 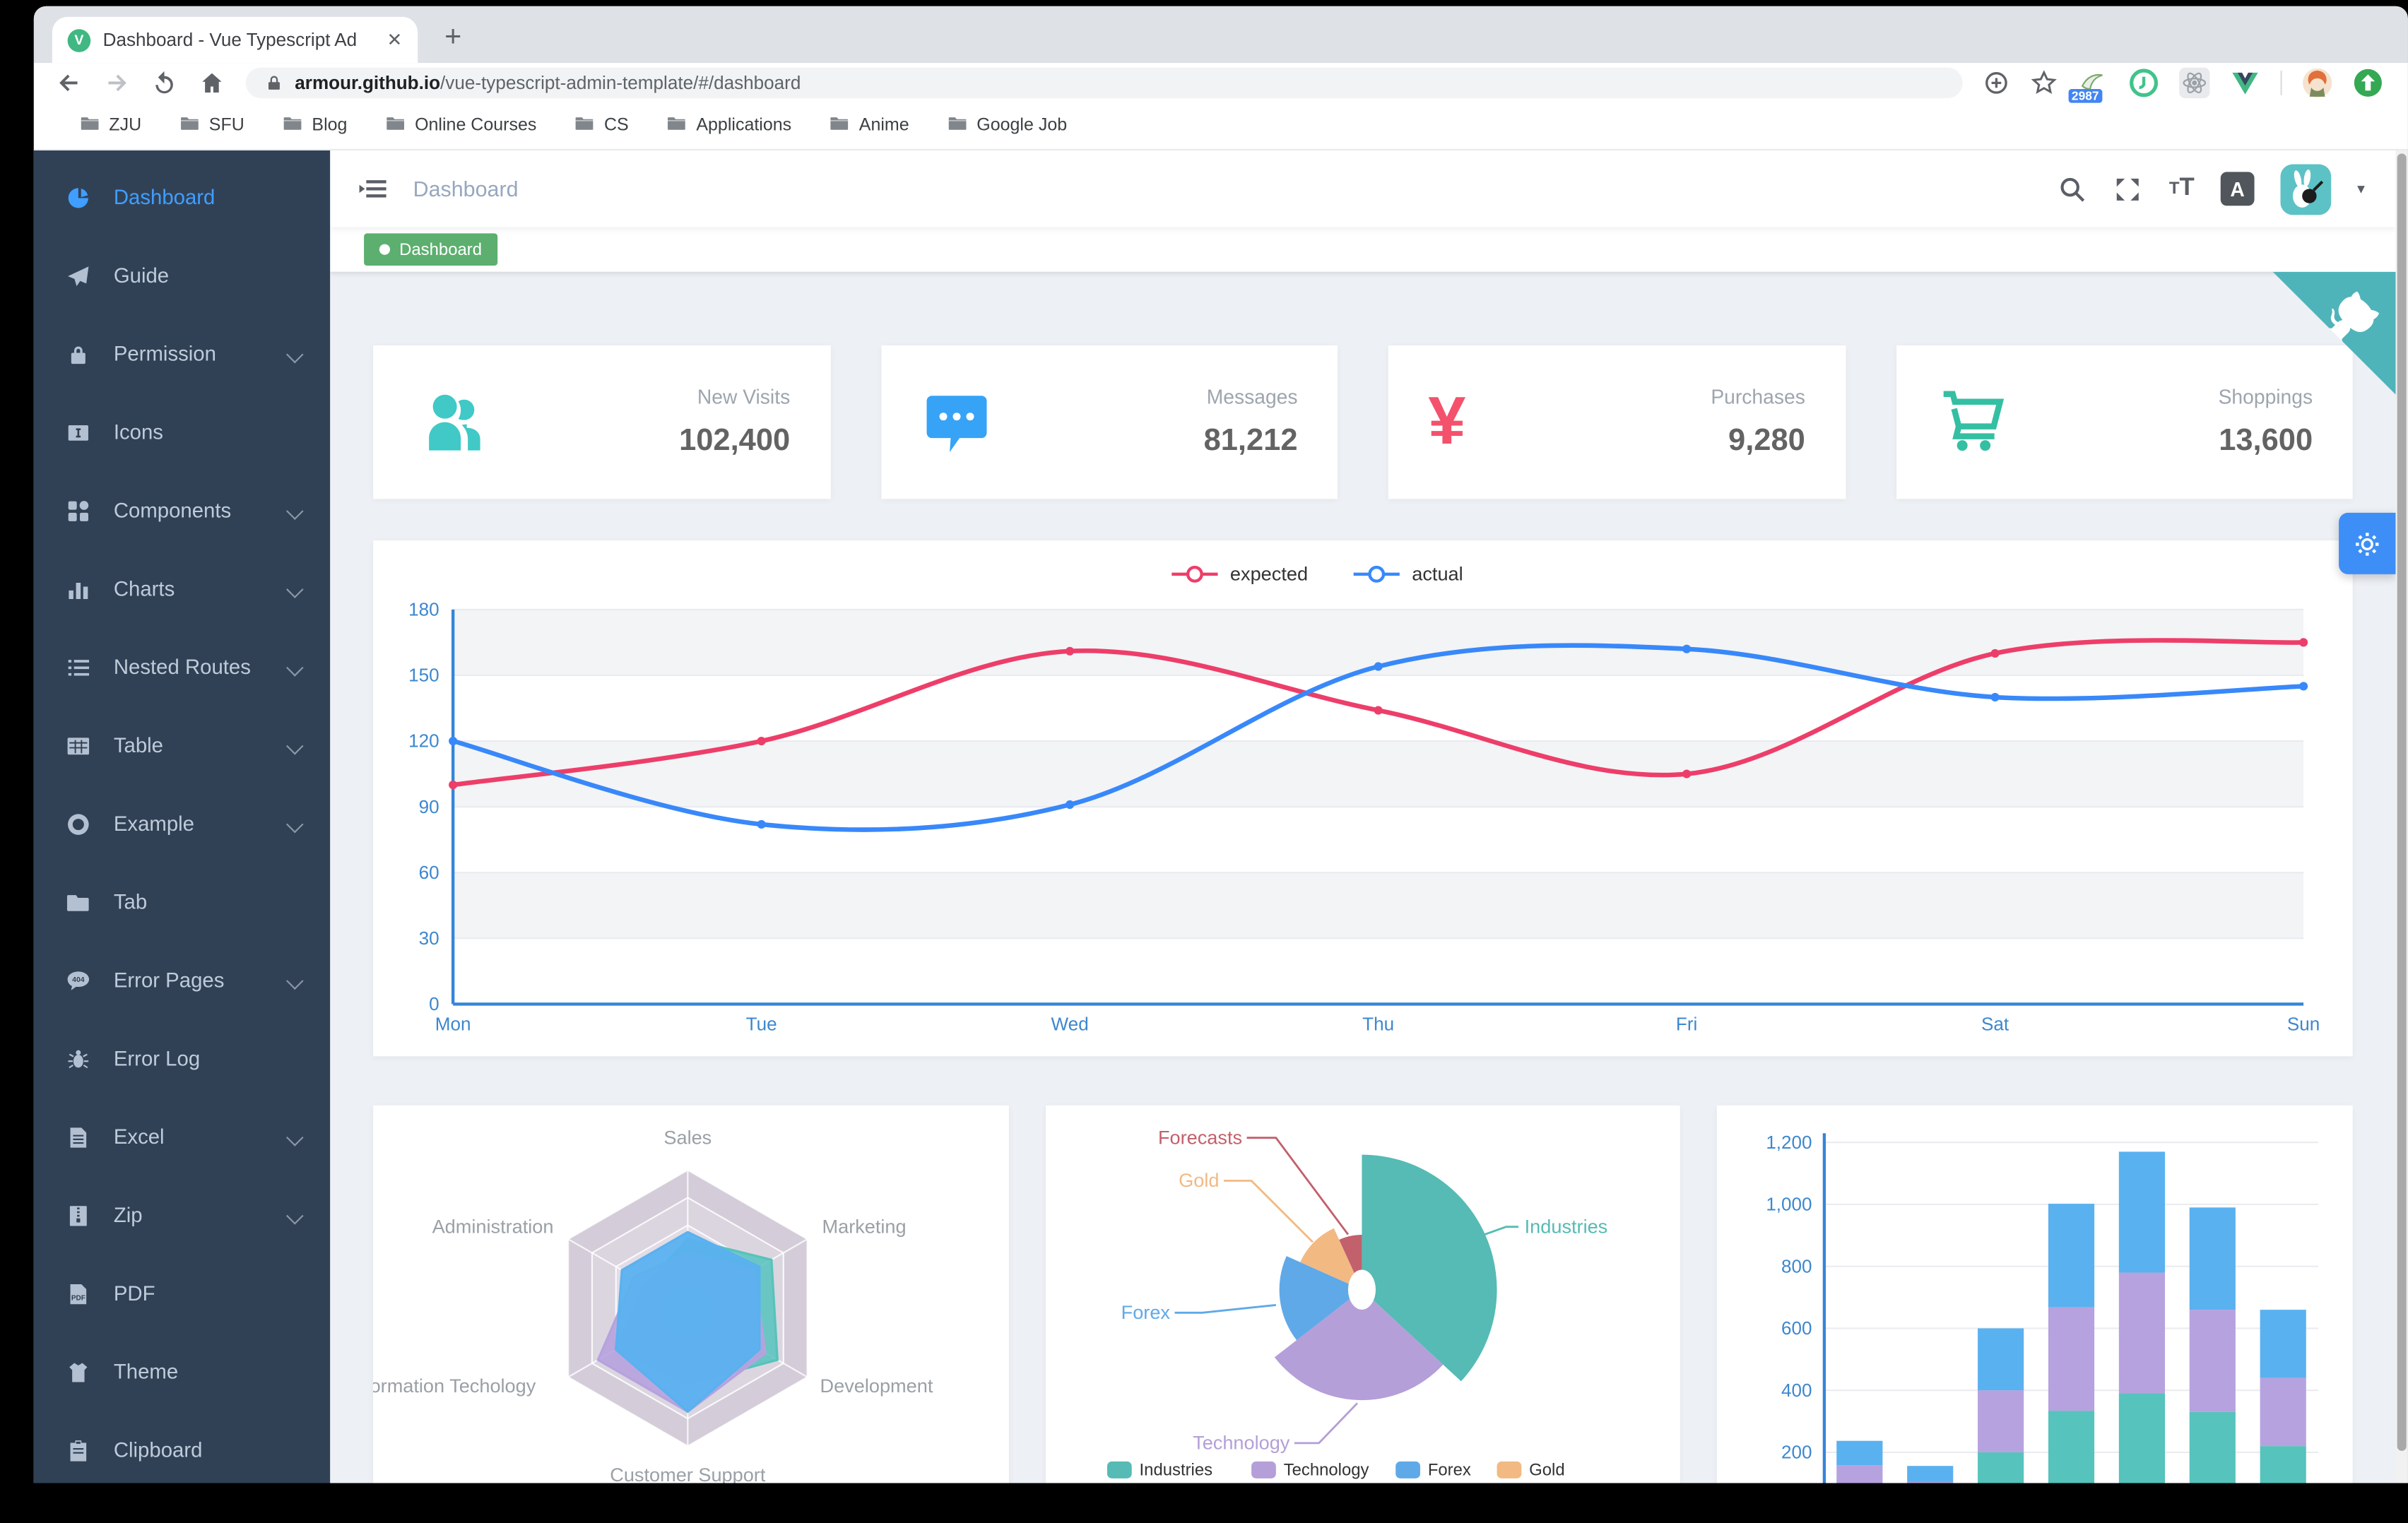 I want to click on sidebar-item-nested-routes: Nested Routes, so click(x=182, y=667).